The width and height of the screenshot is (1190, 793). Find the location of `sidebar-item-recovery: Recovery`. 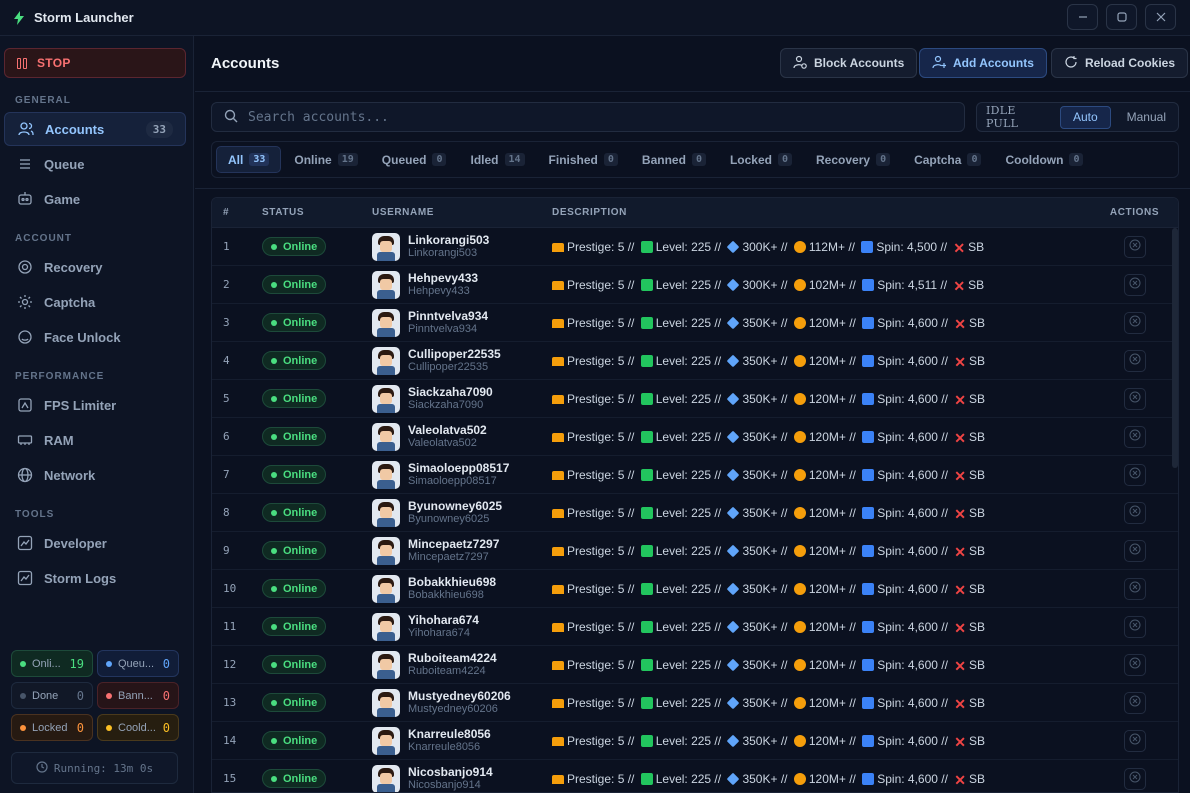

sidebar-item-recovery: Recovery is located at coordinates (95, 267).